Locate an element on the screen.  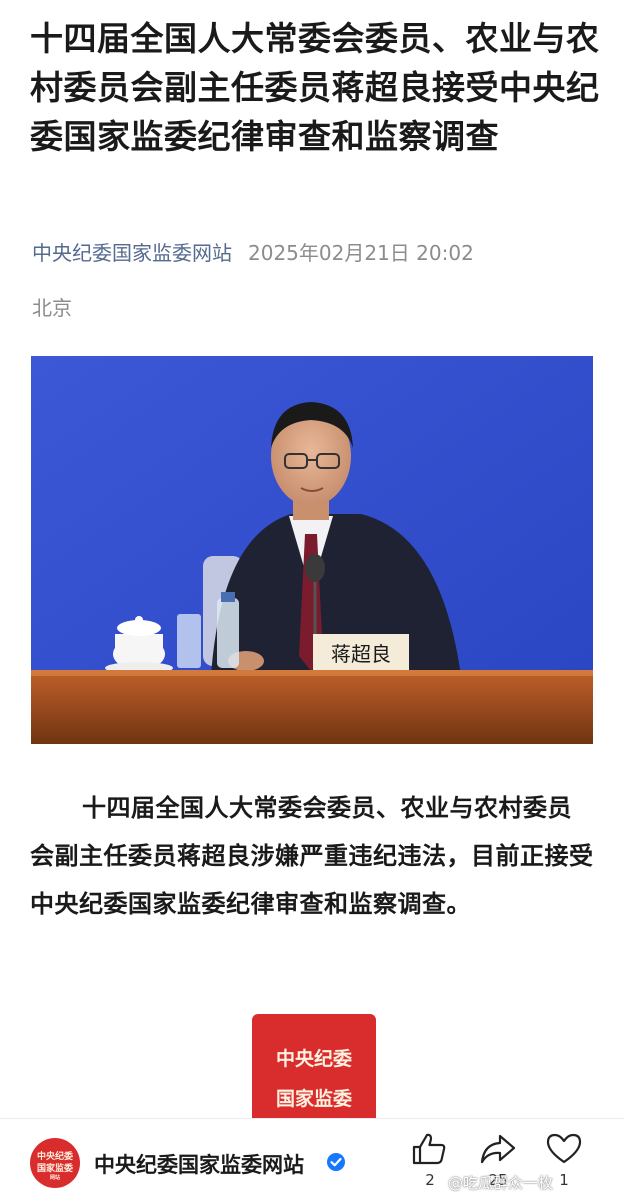
article-meta: 中央纪委国家监委网站 2025年02月21日 20:02 北京 is located at coordinates (317, 281).